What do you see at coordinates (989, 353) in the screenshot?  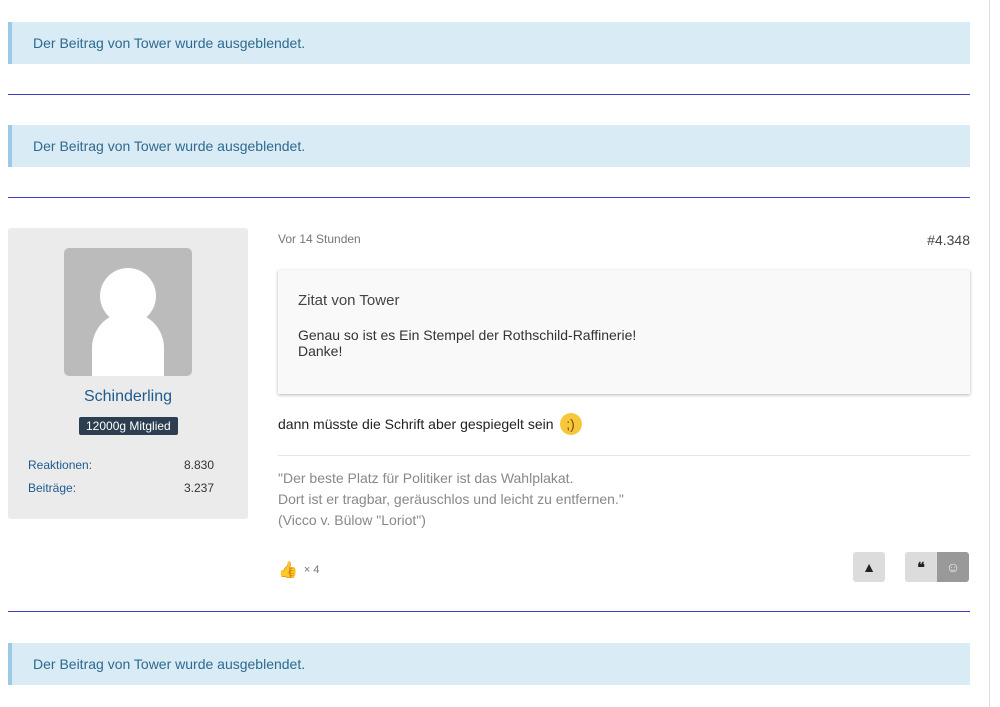 I see `scrollbar-edge` at bounding box center [989, 353].